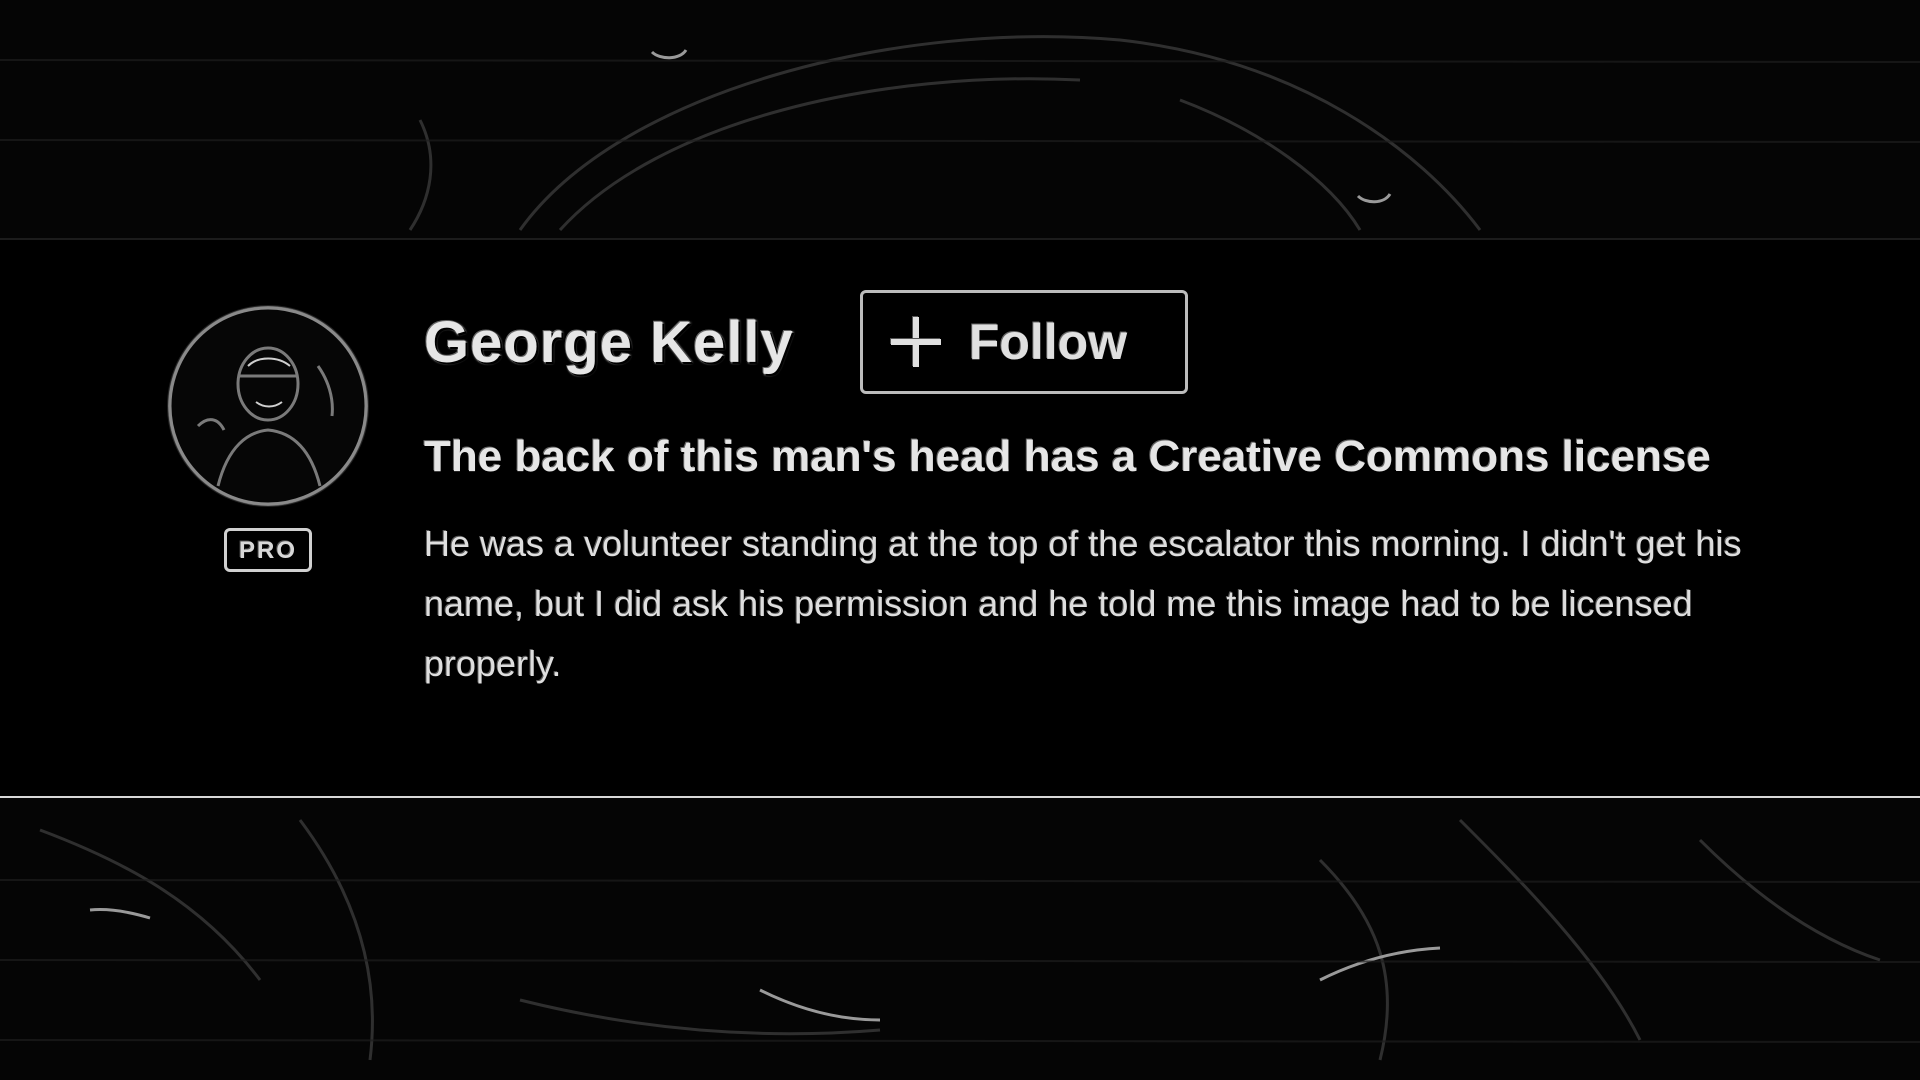  What do you see at coordinates (915, 342) in the screenshot?
I see `plus-icon` at bounding box center [915, 342].